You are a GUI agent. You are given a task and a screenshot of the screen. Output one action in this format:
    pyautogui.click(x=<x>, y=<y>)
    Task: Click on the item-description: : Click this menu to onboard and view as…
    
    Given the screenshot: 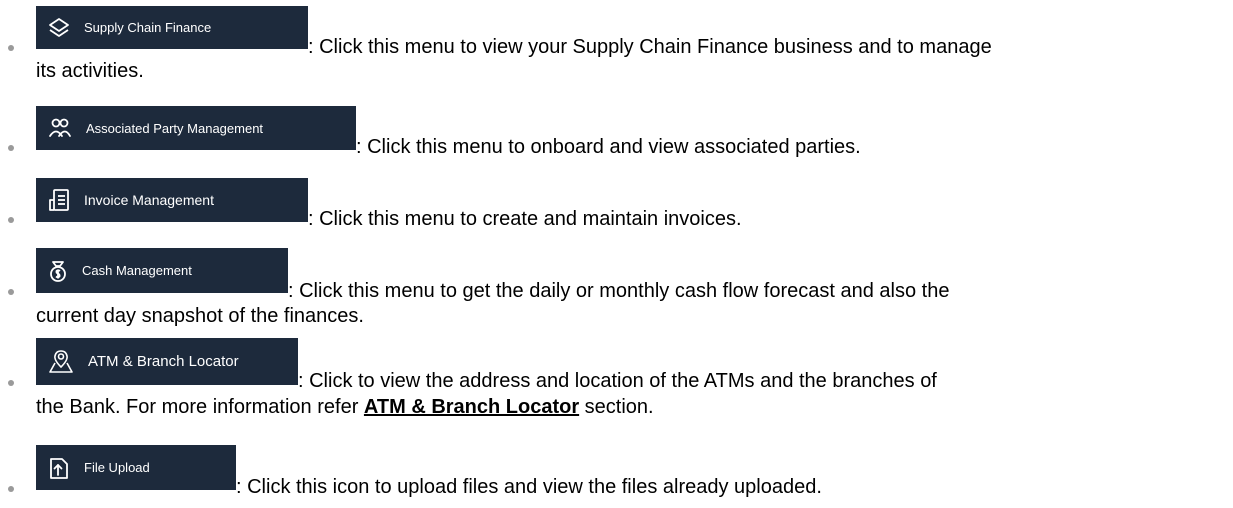 What is the action you would take?
    pyautogui.click(x=608, y=147)
    